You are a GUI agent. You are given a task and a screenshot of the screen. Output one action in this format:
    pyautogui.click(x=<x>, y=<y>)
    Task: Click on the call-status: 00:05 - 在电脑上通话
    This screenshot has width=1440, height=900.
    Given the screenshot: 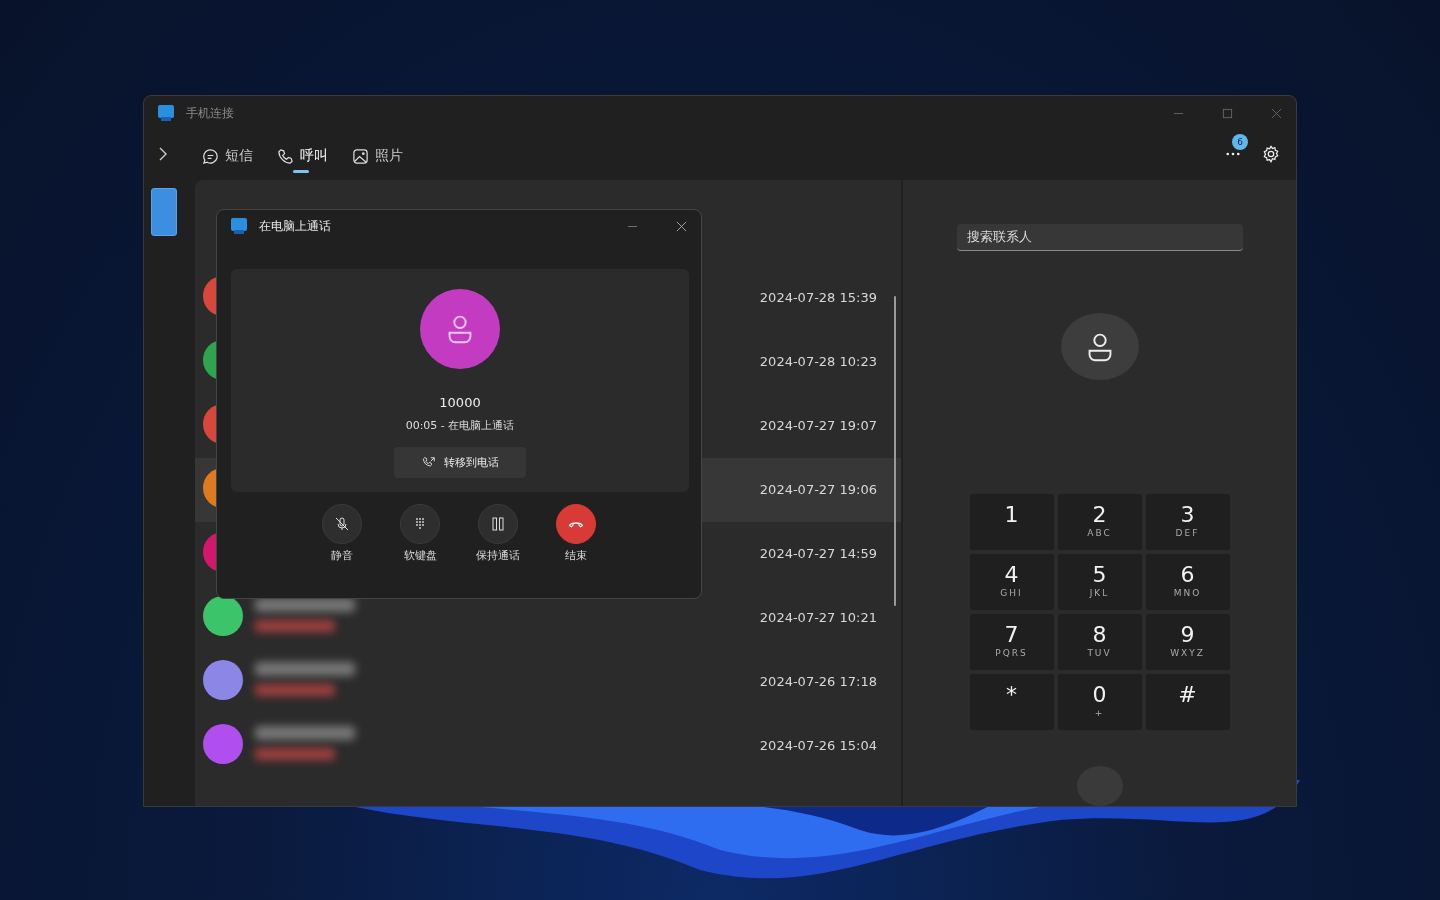 What is the action you would take?
    pyautogui.click(x=460, y=425)
    